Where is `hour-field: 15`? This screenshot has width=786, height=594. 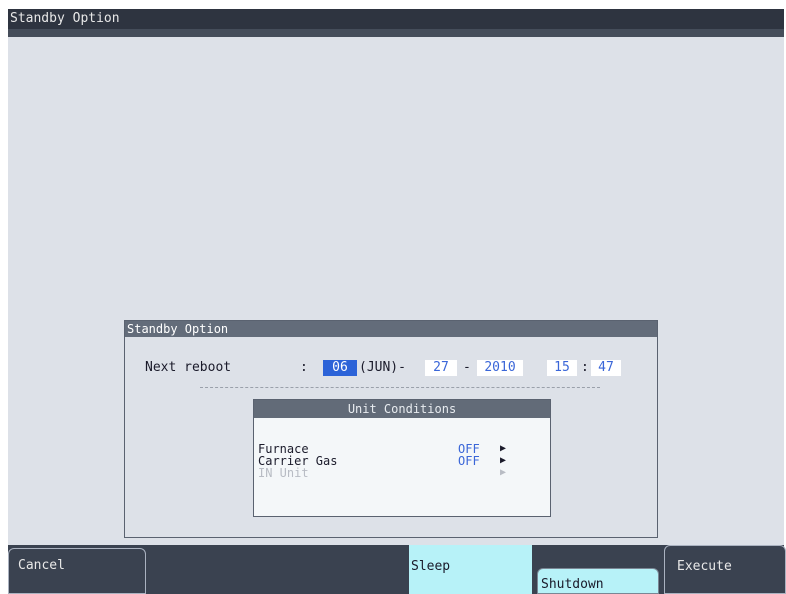
hour-field: 15 is located at coordinates (562, 368).